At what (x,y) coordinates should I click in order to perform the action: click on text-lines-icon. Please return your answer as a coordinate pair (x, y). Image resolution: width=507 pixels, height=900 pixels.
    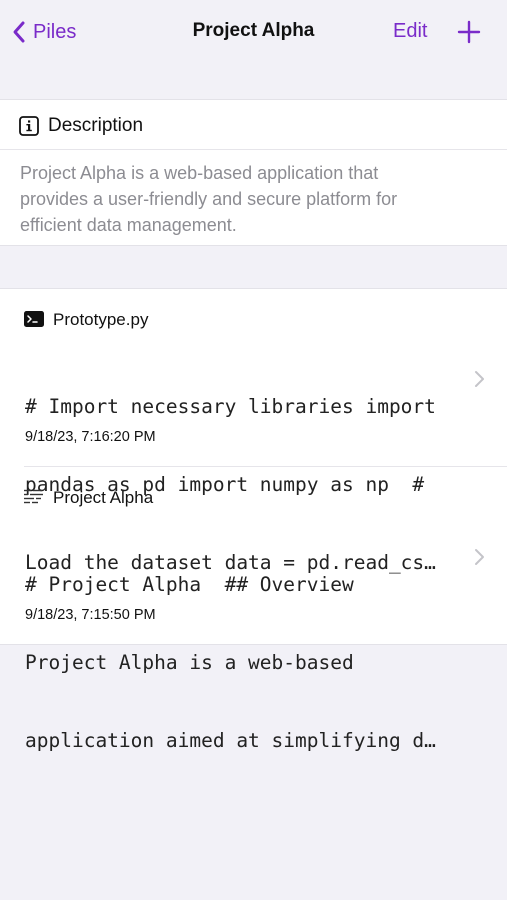
    Looking at the image, I should click on (33, 496).